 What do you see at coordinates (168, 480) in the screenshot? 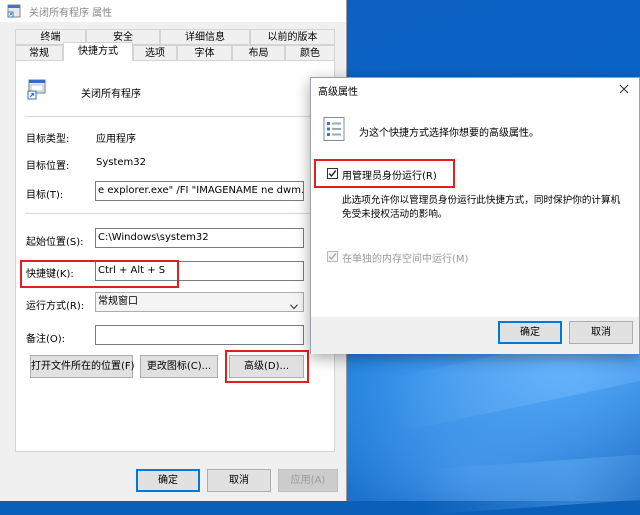
I see `ok-button: 确定` at bounding box center [168, 480].